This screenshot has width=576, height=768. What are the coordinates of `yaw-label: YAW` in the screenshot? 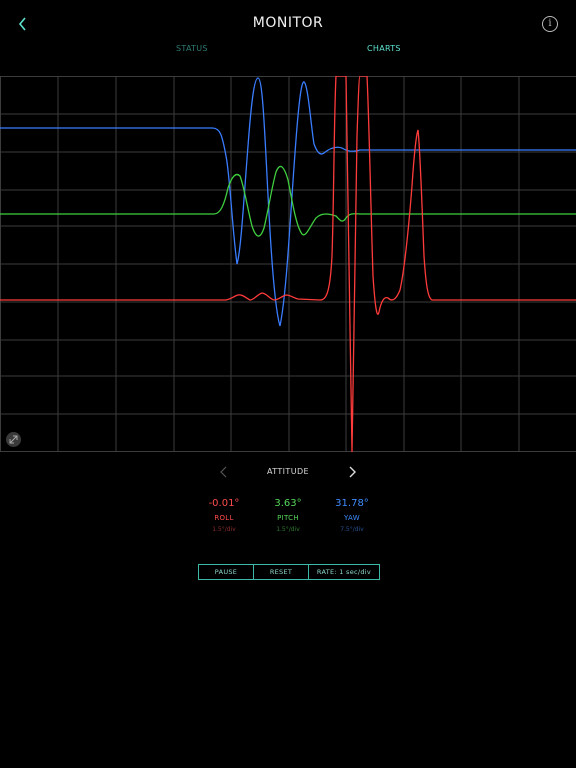 It's located at (352, 518).